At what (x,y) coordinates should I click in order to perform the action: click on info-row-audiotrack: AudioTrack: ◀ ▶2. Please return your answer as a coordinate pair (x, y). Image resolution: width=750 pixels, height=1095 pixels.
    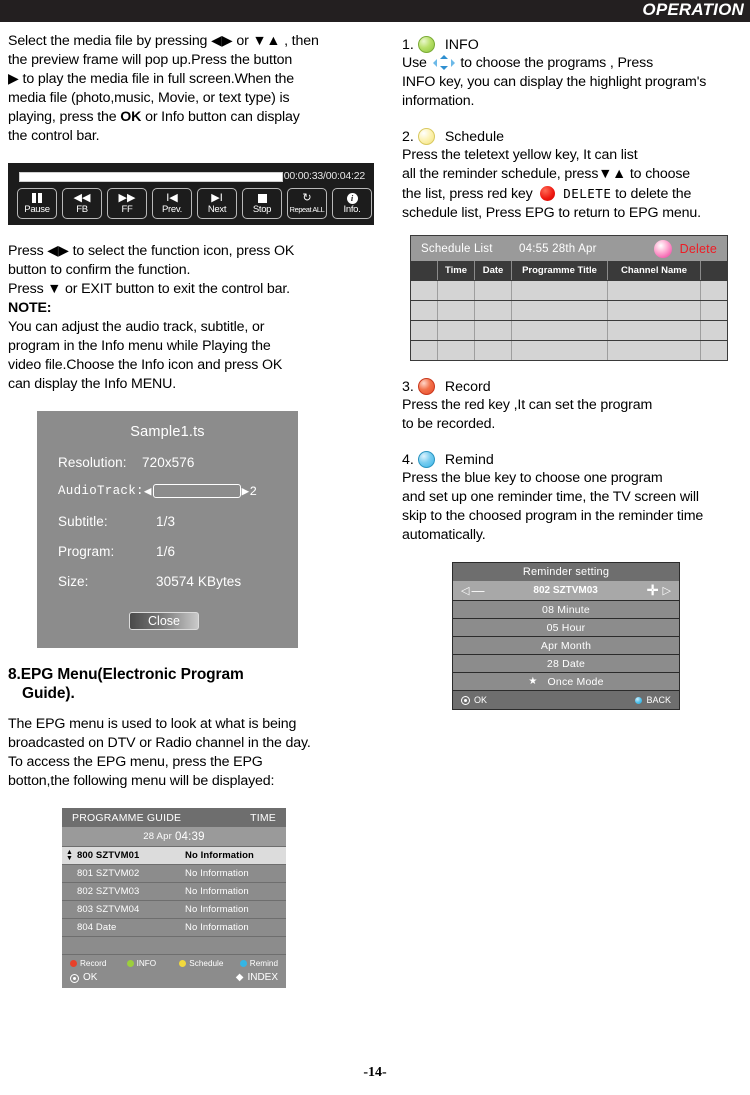
    Looking at the image, I should click on (167, 491).